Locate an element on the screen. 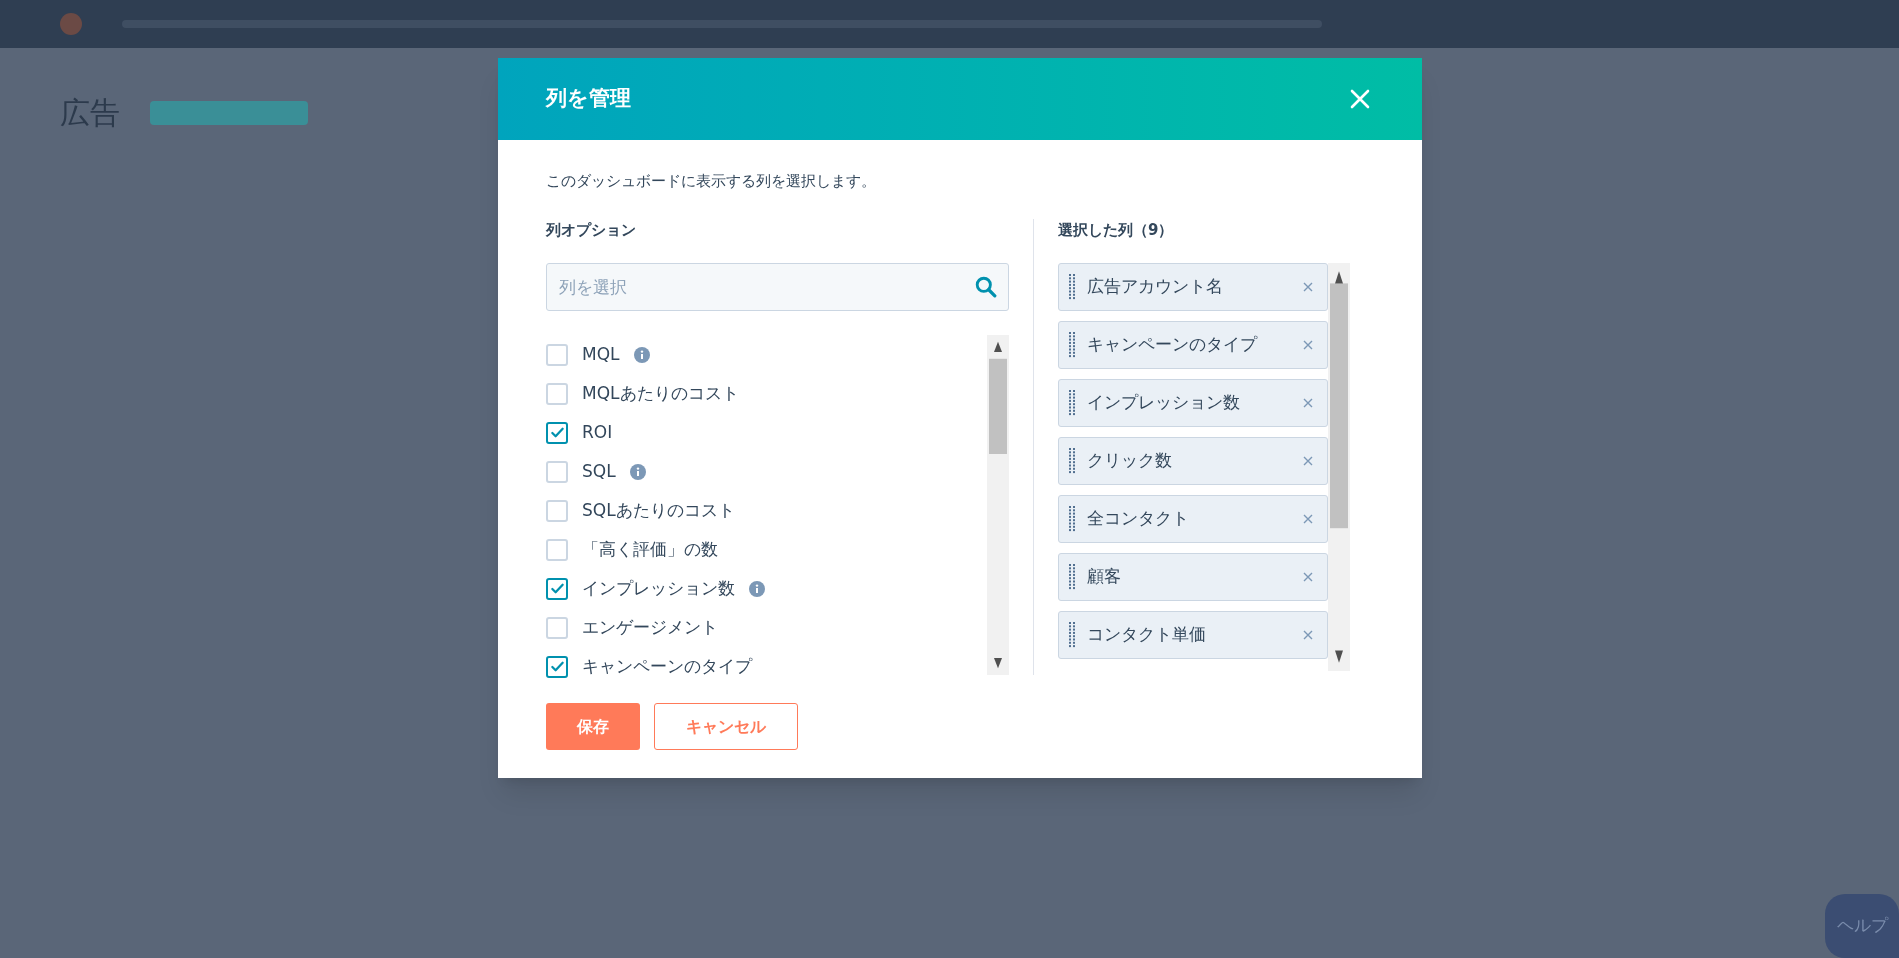  selected-column-chip: クリック数 is located at coordinates (1193, 461).